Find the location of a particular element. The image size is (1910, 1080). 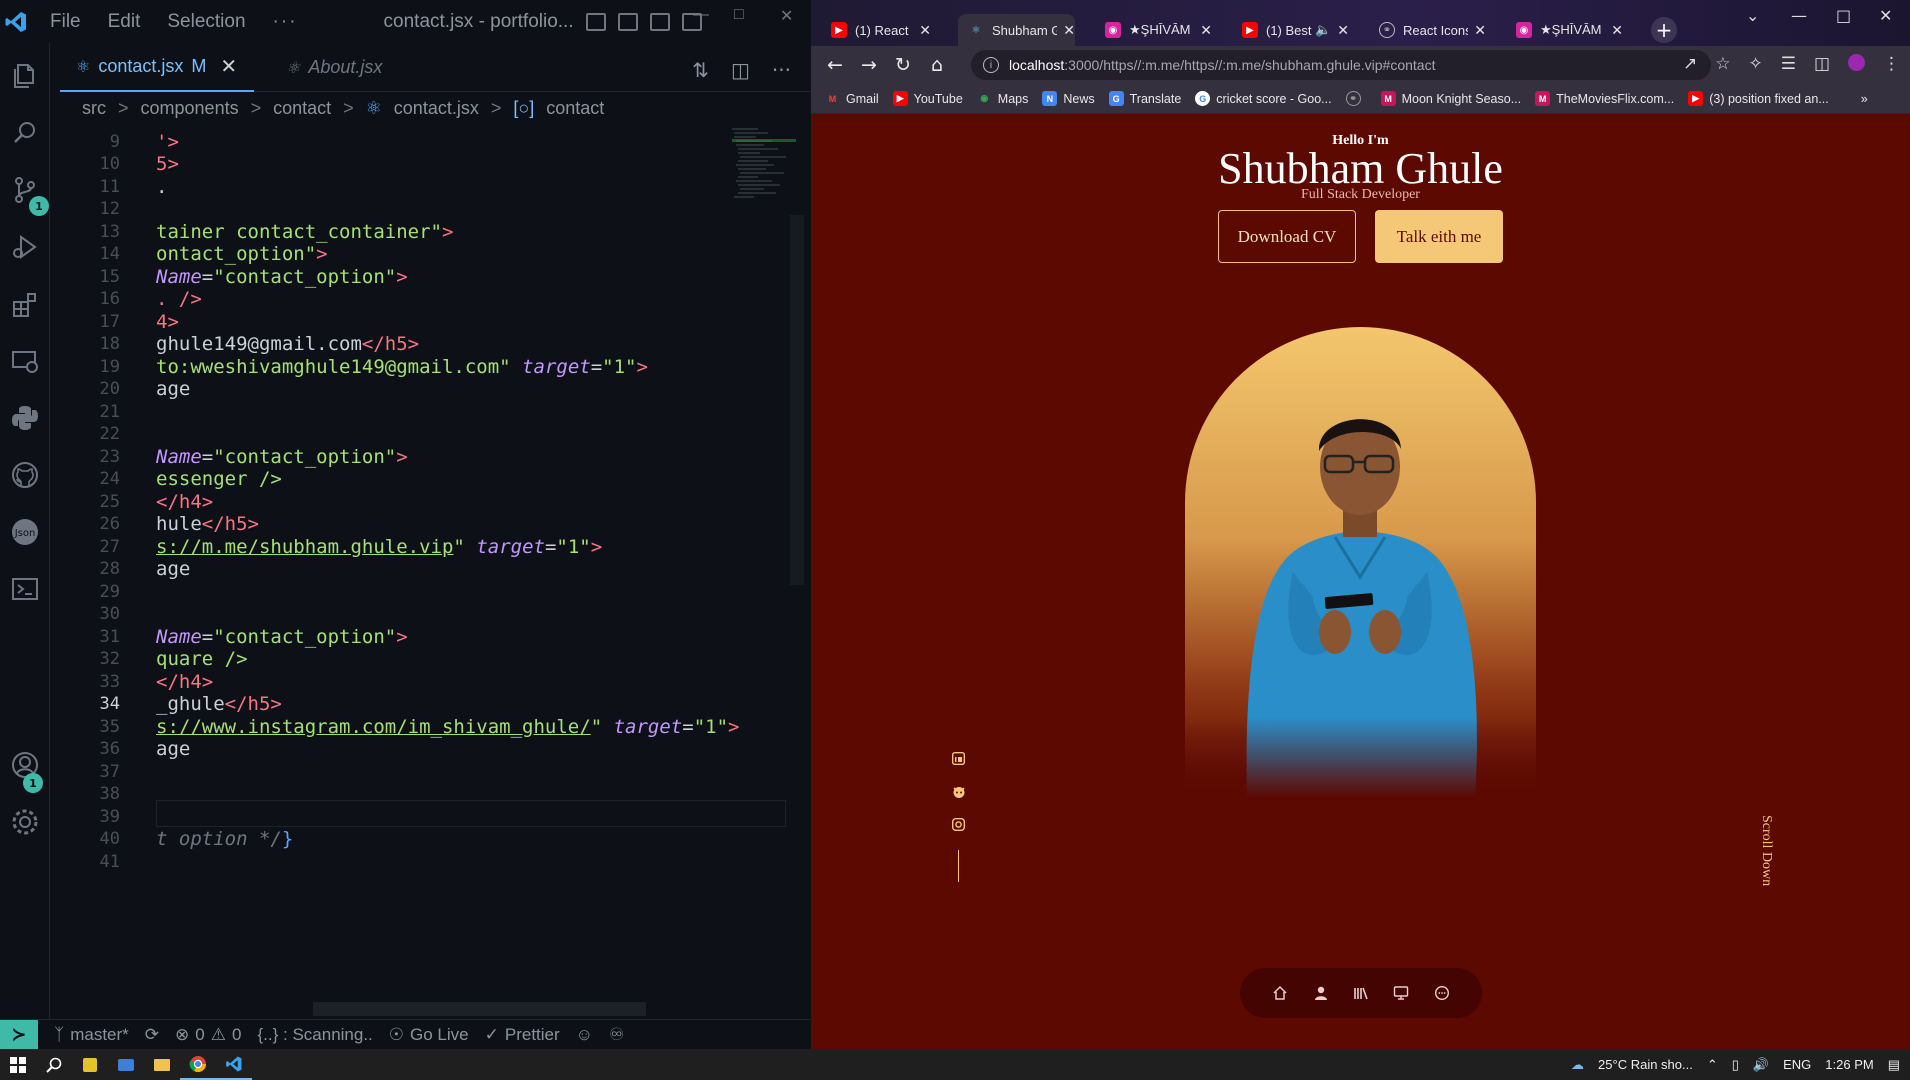

scroll-down-link: Scroll Down is located at coordinates (1766, 850).